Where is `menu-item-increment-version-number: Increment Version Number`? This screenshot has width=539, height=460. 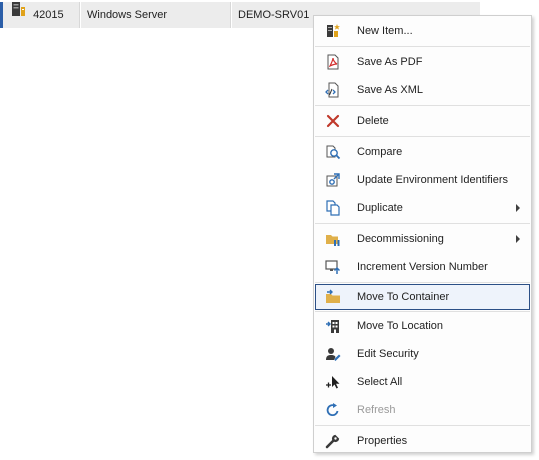 menu-item-increment-version-number: Increment Version Number is located at coordinates (422, 267).